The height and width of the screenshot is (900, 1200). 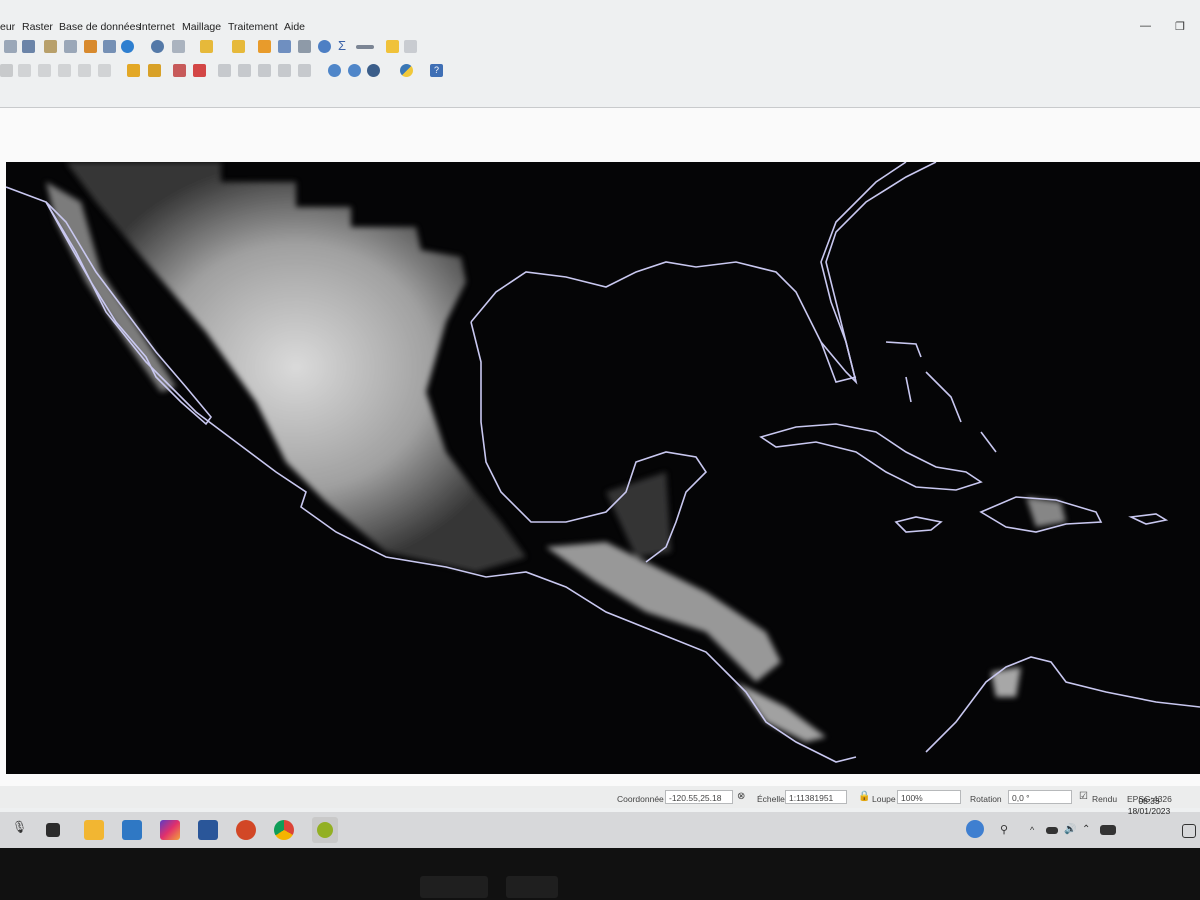 I want to click on clock-date: 18/01/2023, so click(x=1149, y=811).